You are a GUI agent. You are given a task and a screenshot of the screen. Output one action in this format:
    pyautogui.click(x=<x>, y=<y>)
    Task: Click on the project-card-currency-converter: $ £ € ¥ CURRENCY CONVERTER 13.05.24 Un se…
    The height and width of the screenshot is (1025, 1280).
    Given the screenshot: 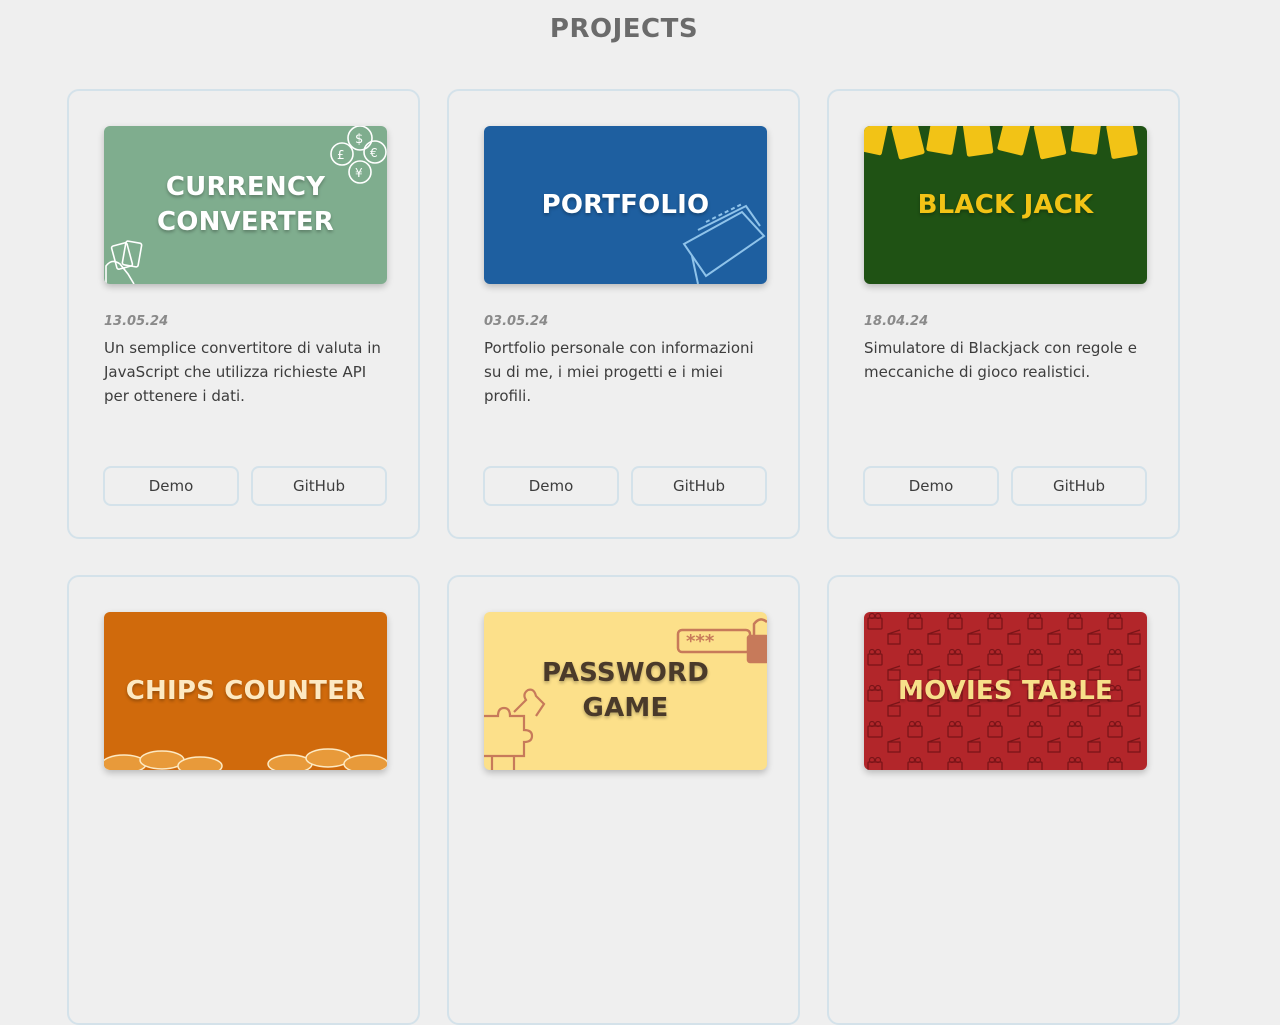 What is the action you would take?
    pyautogui.click(x=243, y=314)
    